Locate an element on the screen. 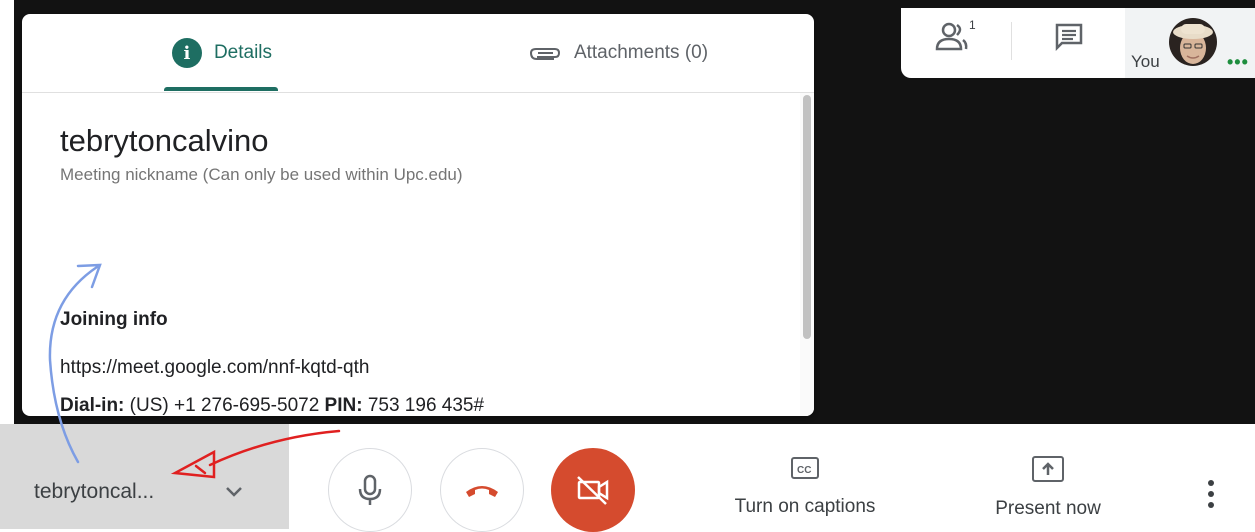 The width and height of the screenshot is (1255, 532). tab-attachments: Attachments (0) is located at coordinates (618, 53).